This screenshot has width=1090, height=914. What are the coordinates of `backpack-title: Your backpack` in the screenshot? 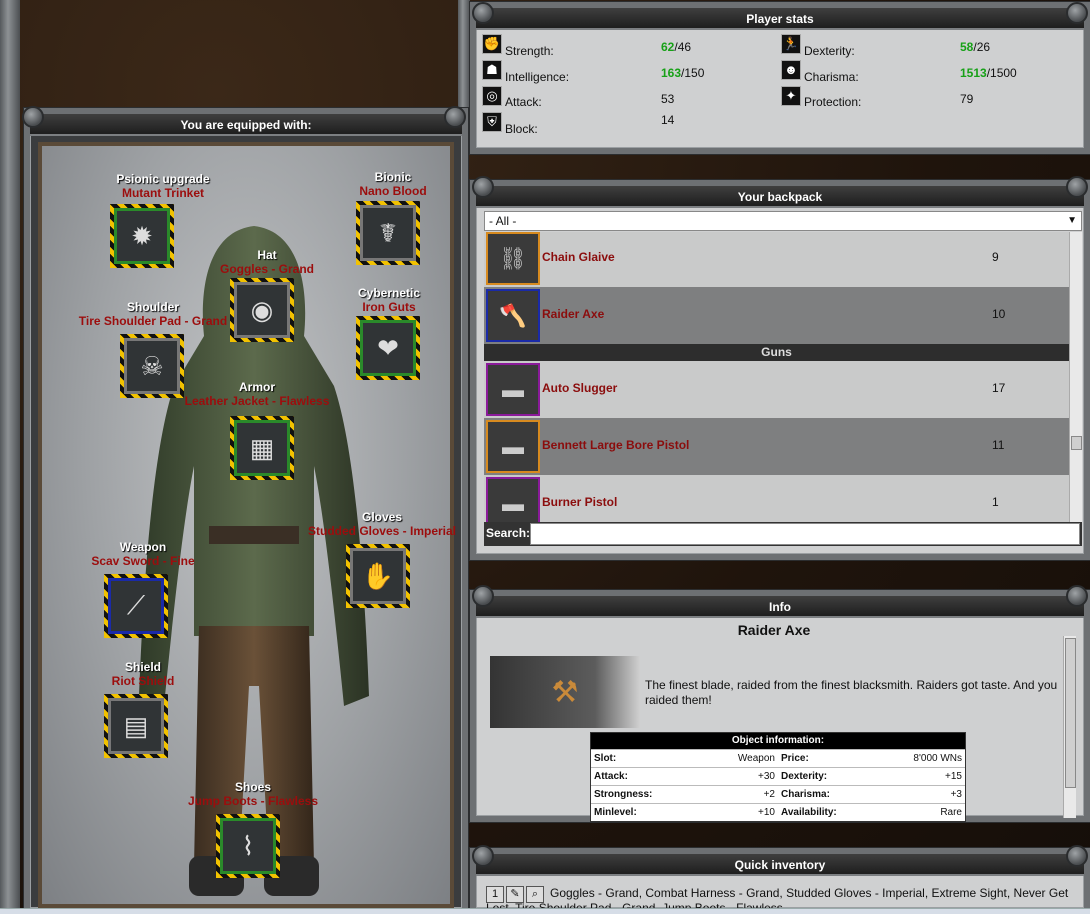 It's located at (780, 197).